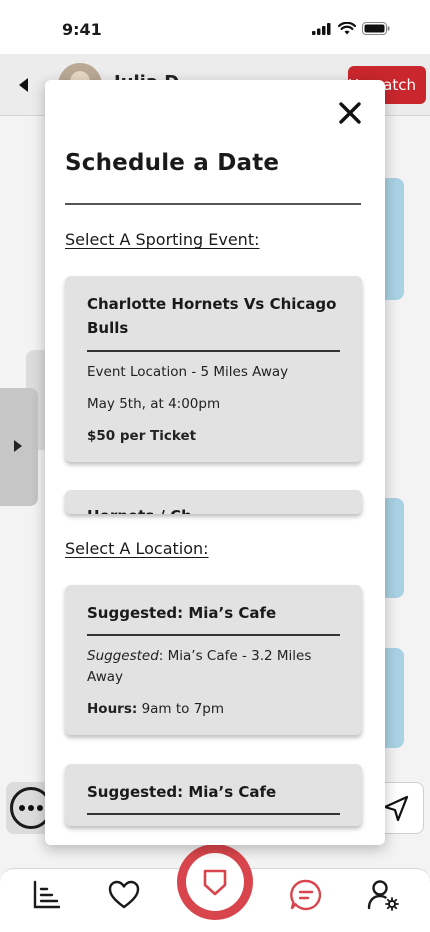 This screenshot has width=430, height=932. I want to click on location-card: Suggested: Mia’s Cafe, so click(213, 795).